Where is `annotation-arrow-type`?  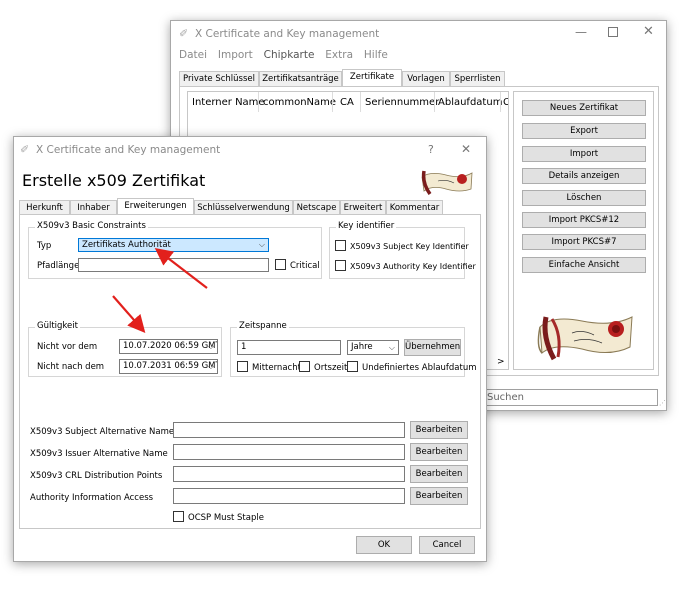
annotation-arrow-type is located at coordinates (181, 268).